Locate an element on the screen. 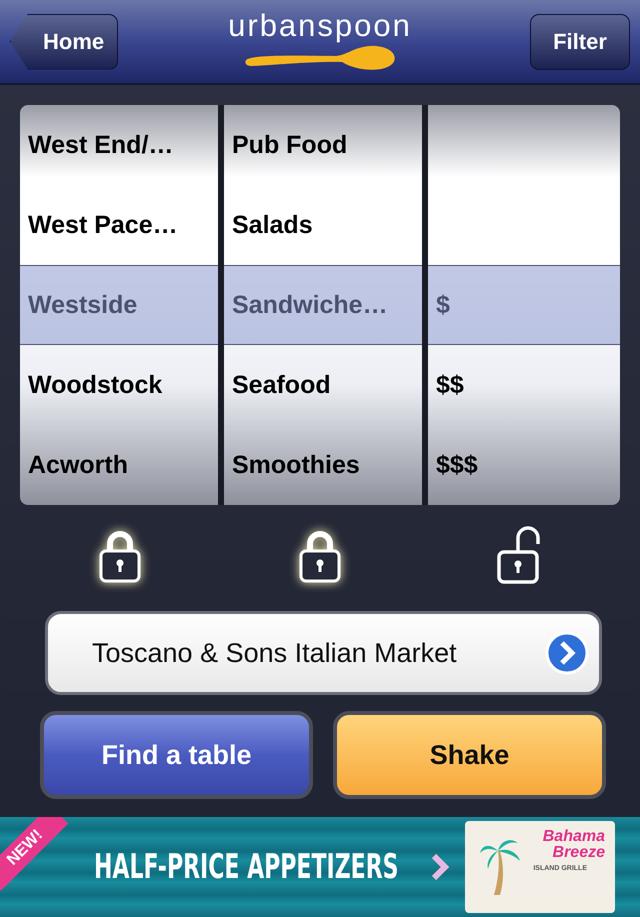 The image size is (640, 917). app-logo-text: urbanspoon is located at coordinates (320, 26).